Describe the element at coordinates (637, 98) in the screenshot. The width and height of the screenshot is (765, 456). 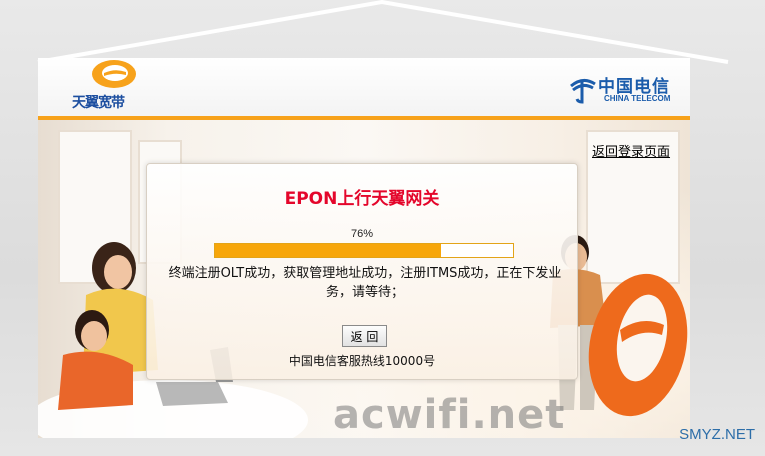
I see `china-telecom-en: CHINA TELECOM` at that location.